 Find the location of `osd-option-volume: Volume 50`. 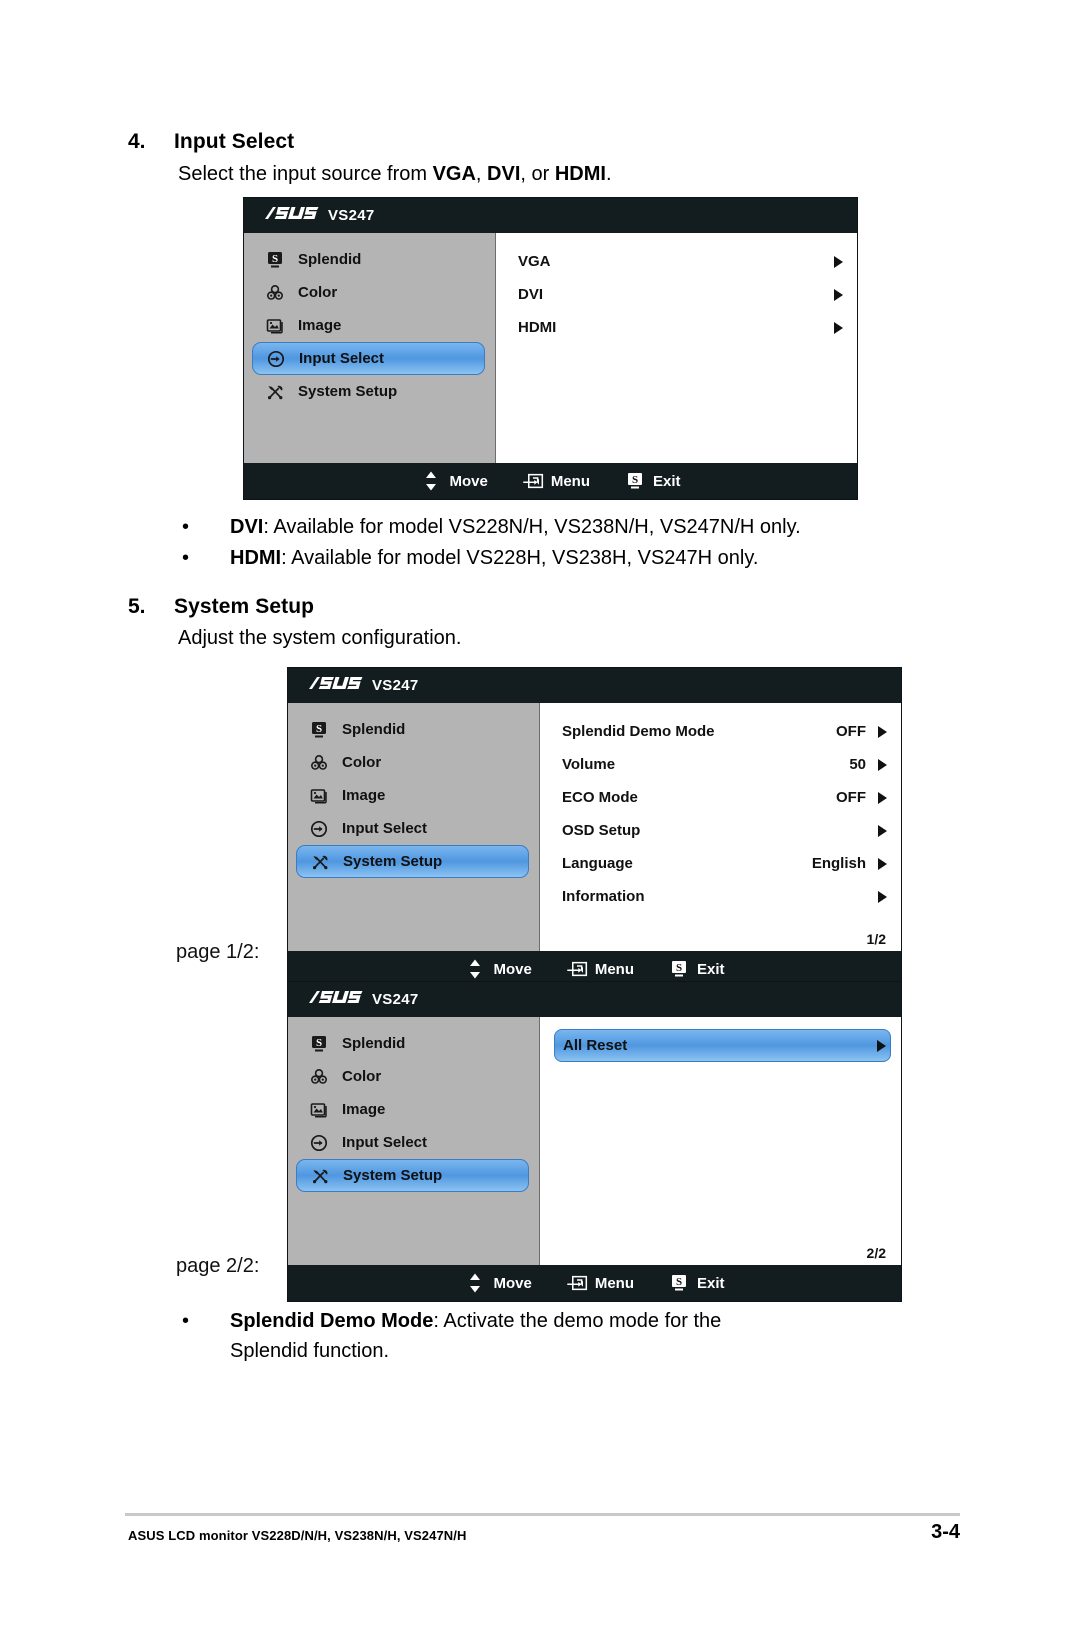

osd-option-volume: Volume 50 is located at coordinates (722, 764).